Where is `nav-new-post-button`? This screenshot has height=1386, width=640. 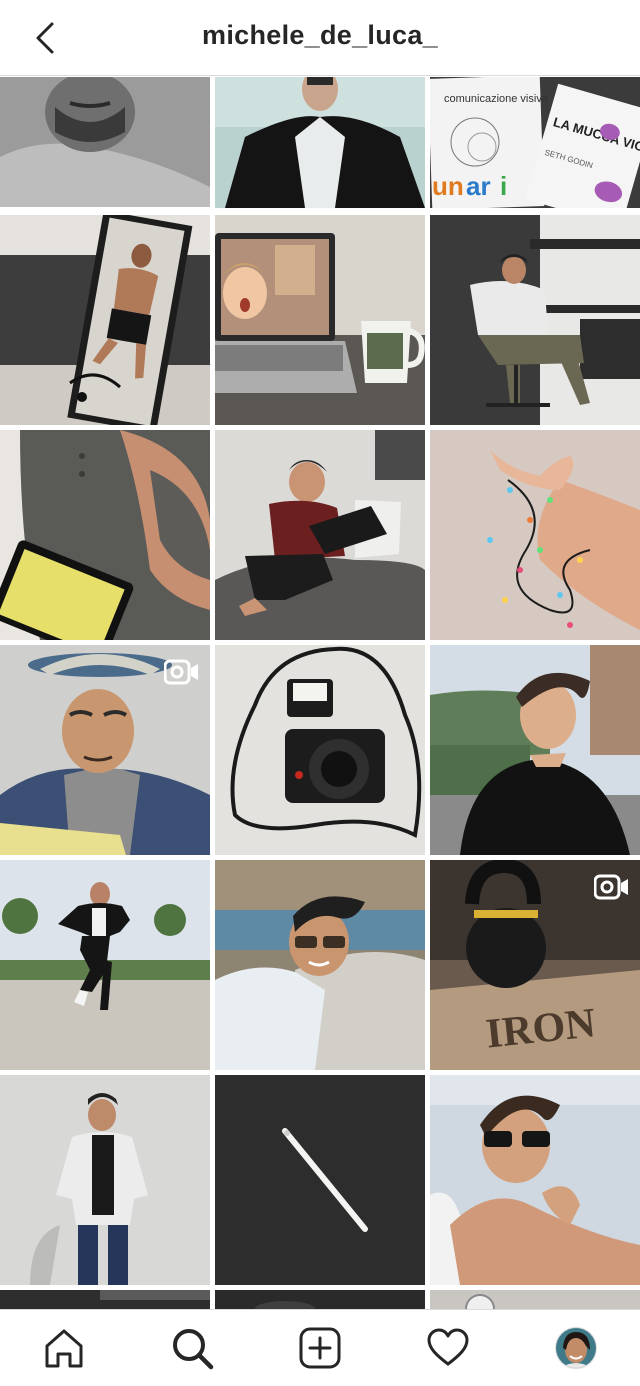 nav-new-post-button is located at coordinates (320, 1348).